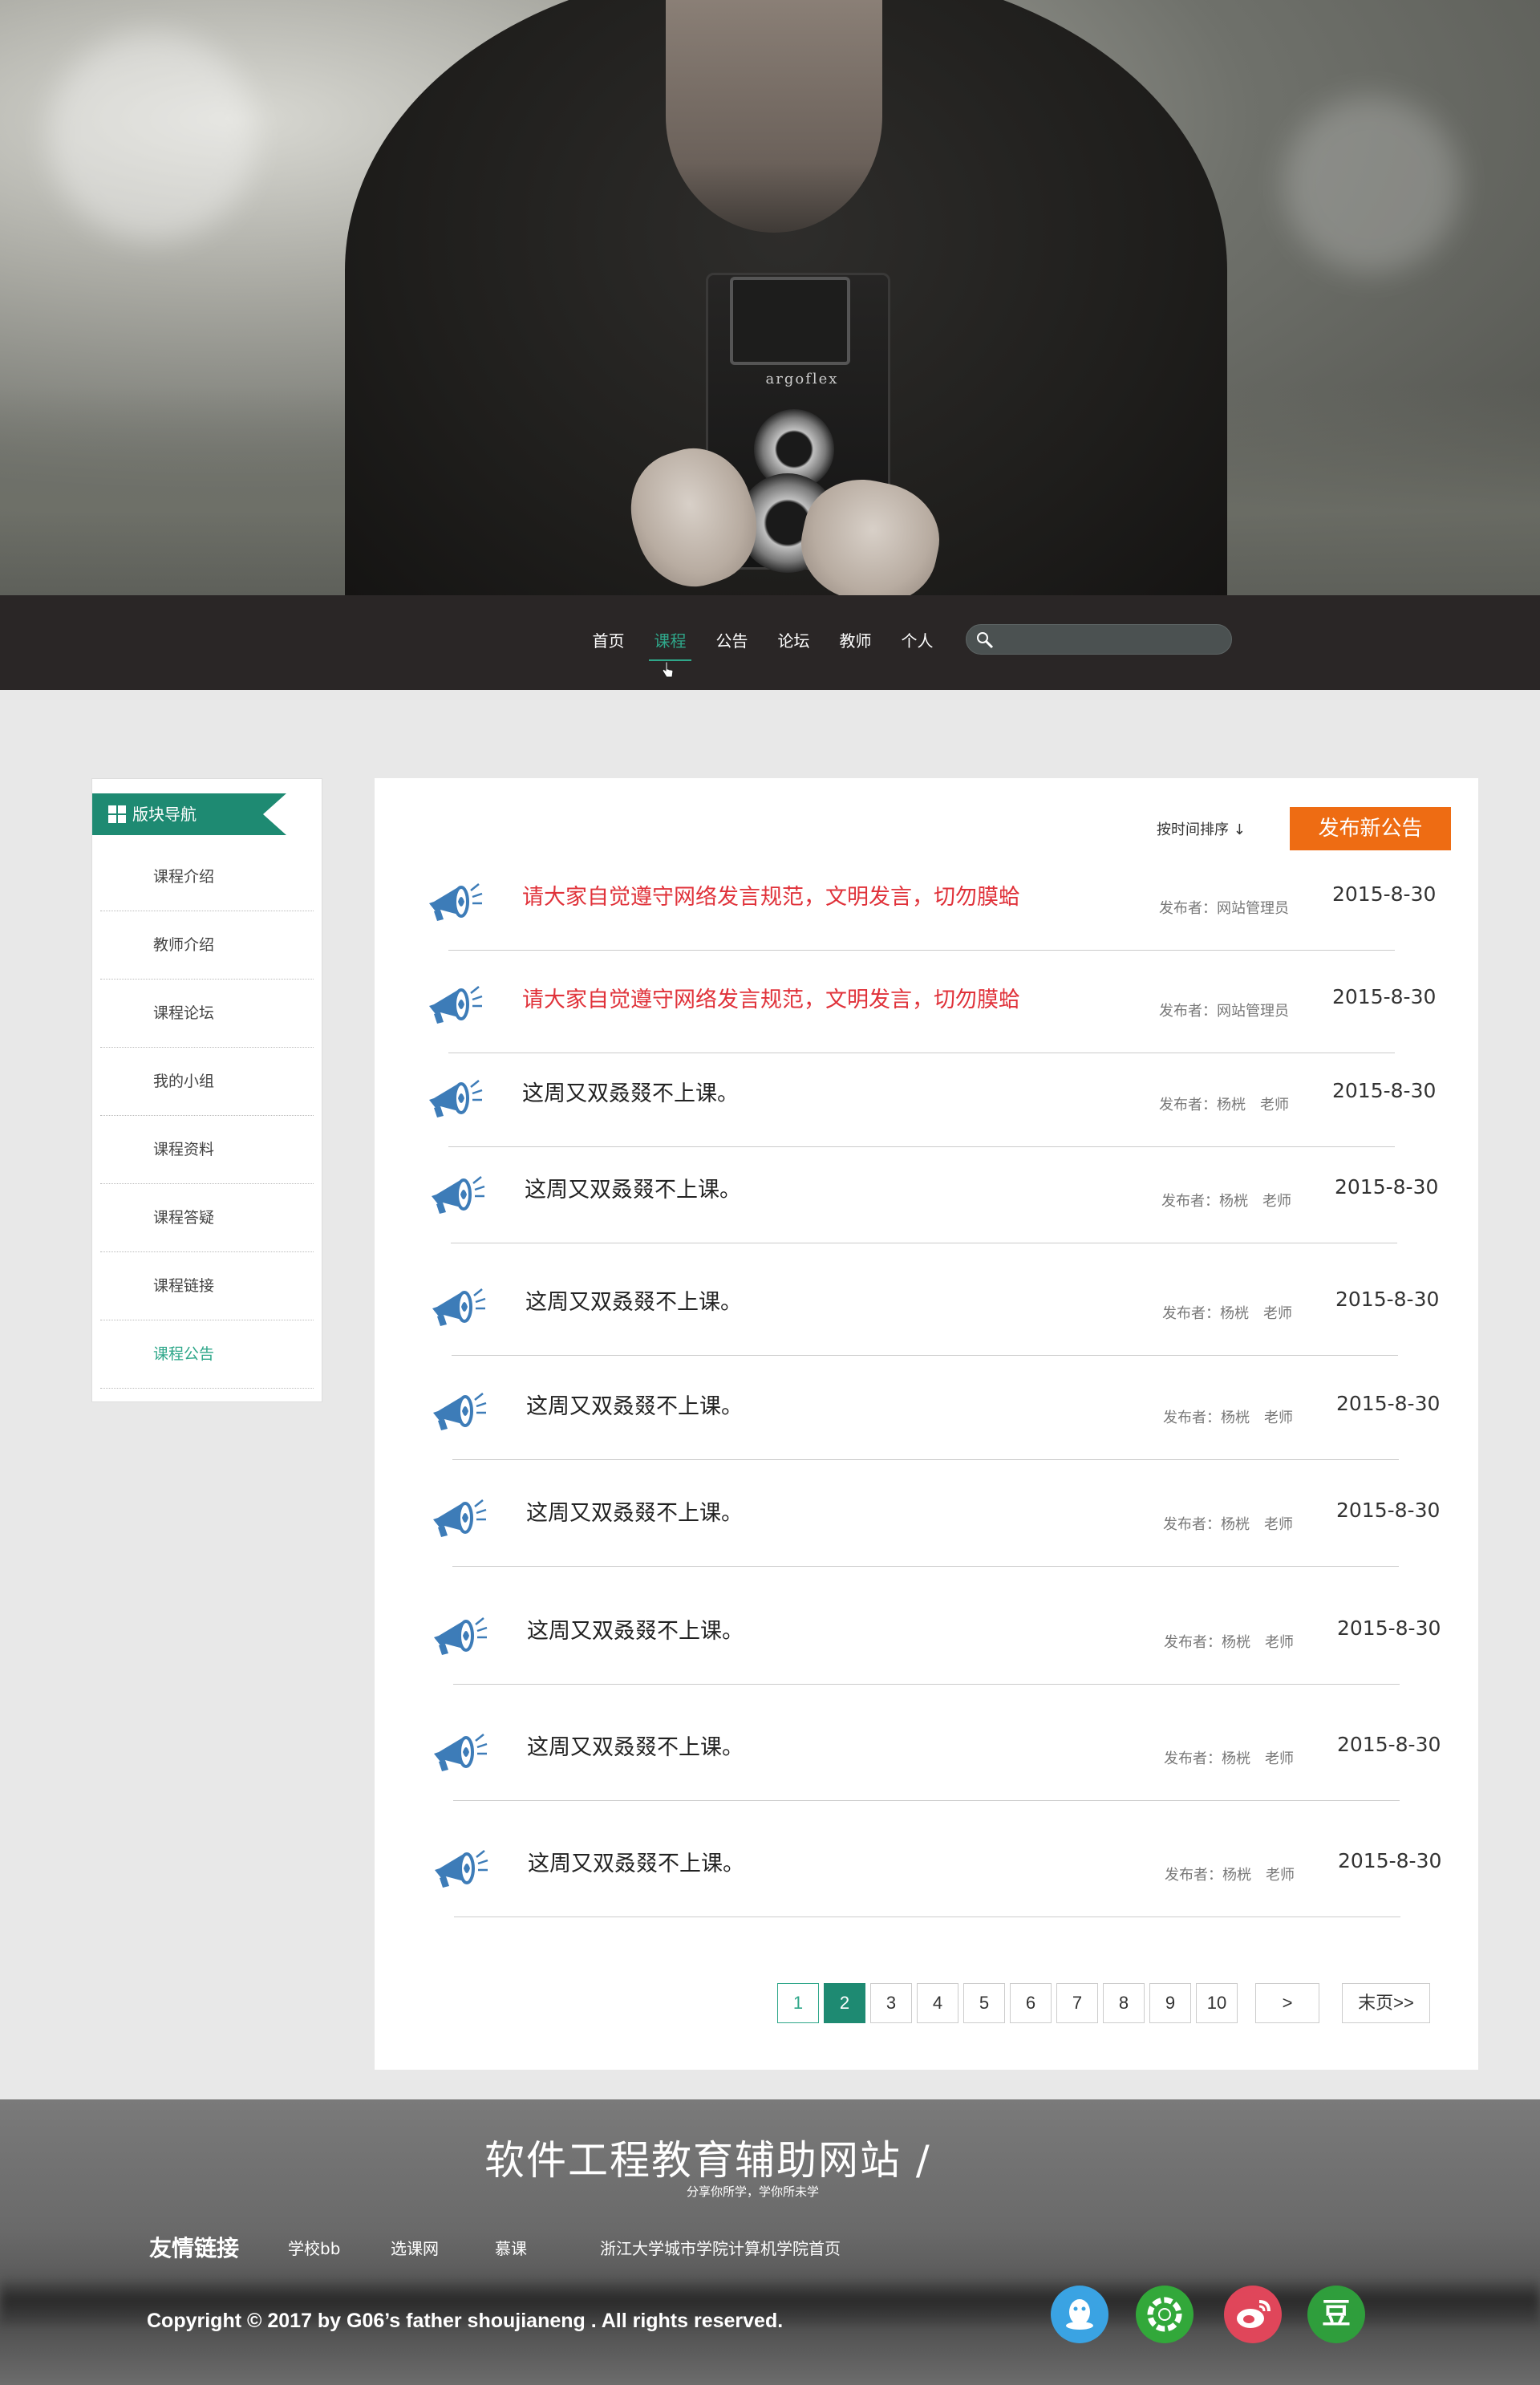 This screenshot has height=2385, width=1540. Describe the element at coordinates (753, 2191) in the screenshot. I see `site-slogan: 分享你所学，学你所未学` at that location.